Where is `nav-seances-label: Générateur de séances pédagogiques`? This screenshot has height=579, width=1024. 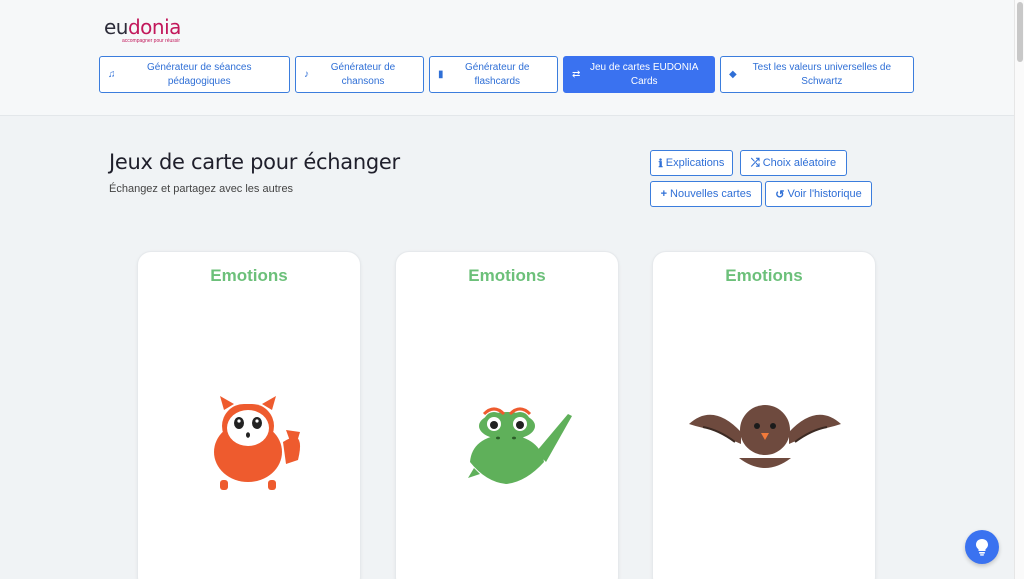 nav-seances-label: Générateur de séances pédagogiques is located at coordinates (199, 74).